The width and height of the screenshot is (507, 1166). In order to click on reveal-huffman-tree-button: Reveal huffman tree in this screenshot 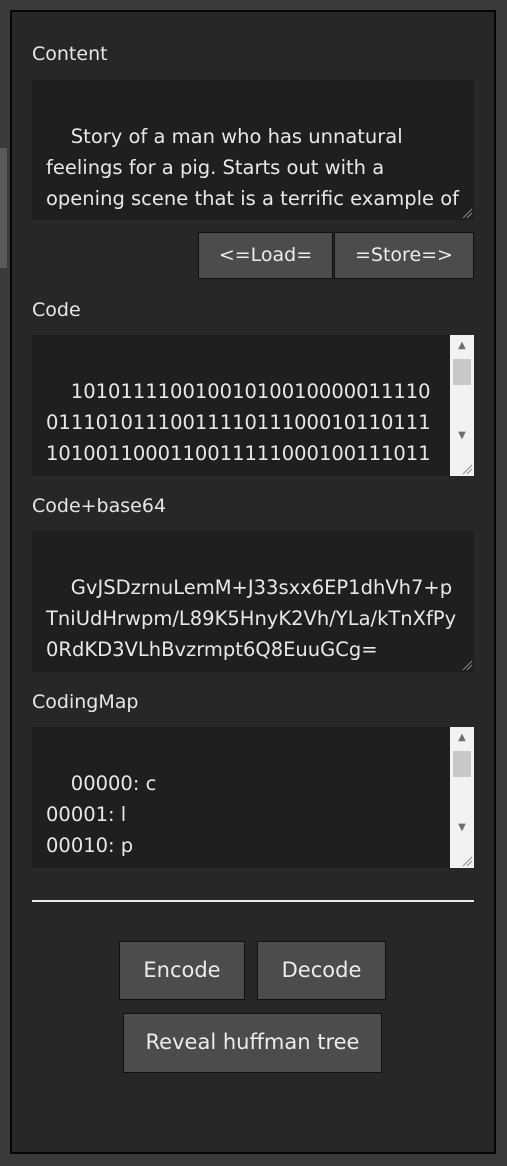, I will do `click(252, 1043)`.